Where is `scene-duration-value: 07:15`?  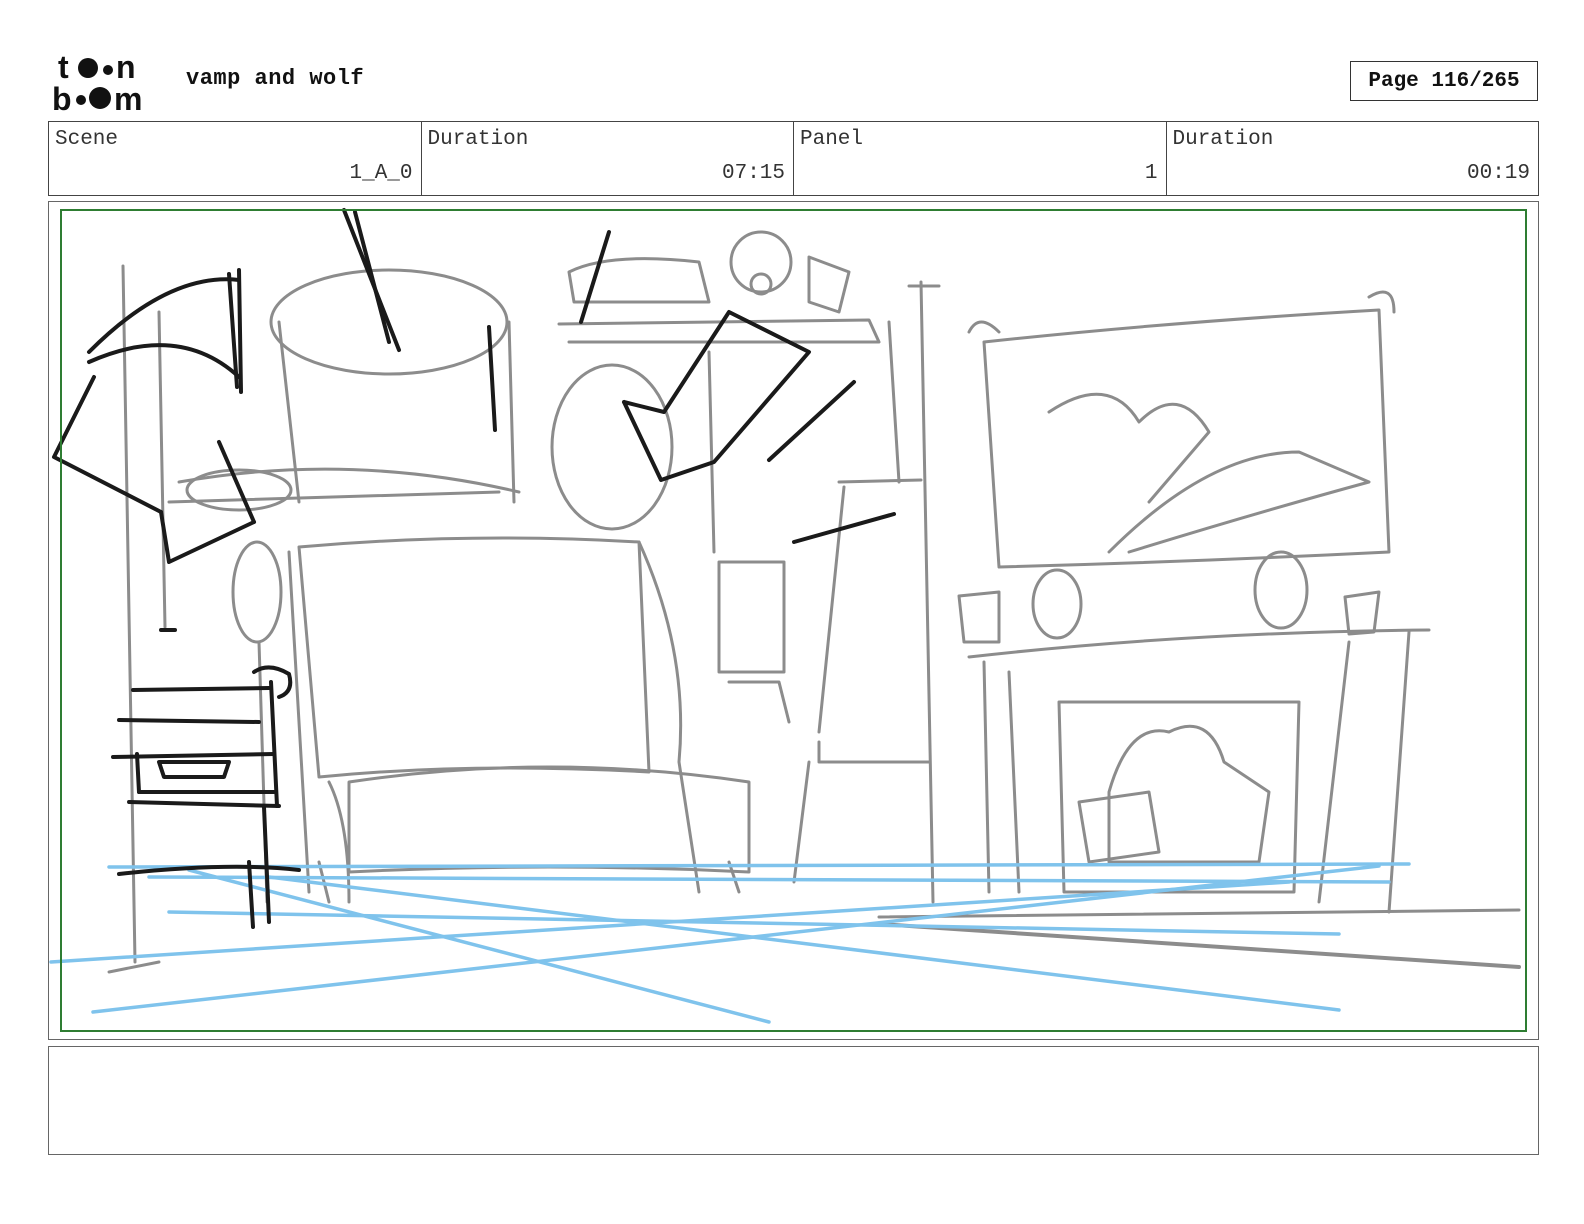
scene-duration-value: 07:15 is located at coordinates (753, 173).